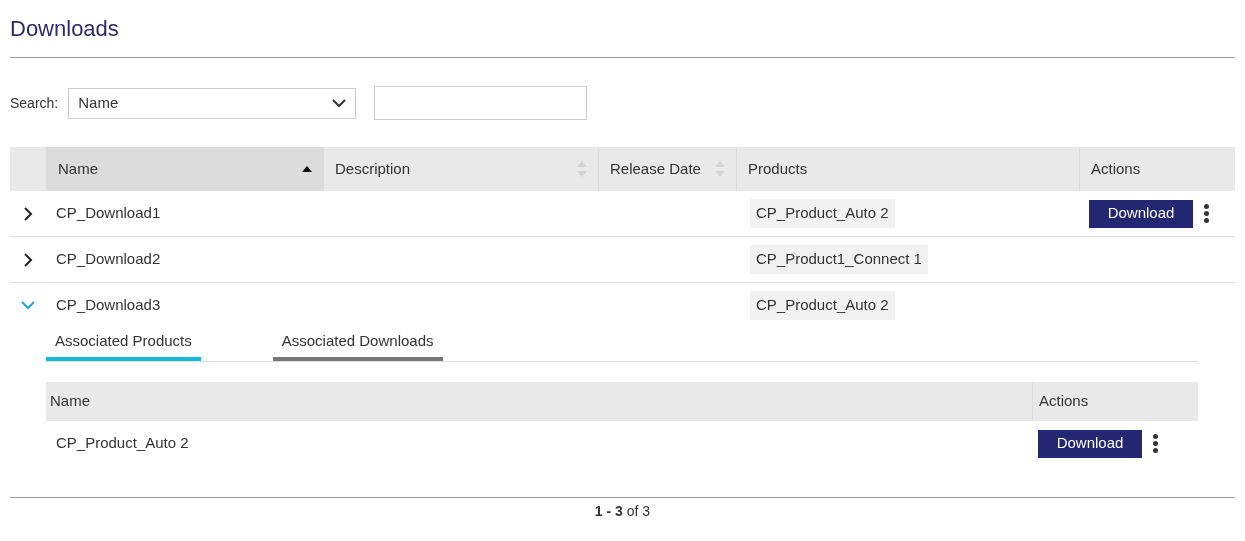 This screenshot has height=541, width=1245. Describe the element at coordinates (907, 169) in the screenshot. I see `column-header: Products` at that location.